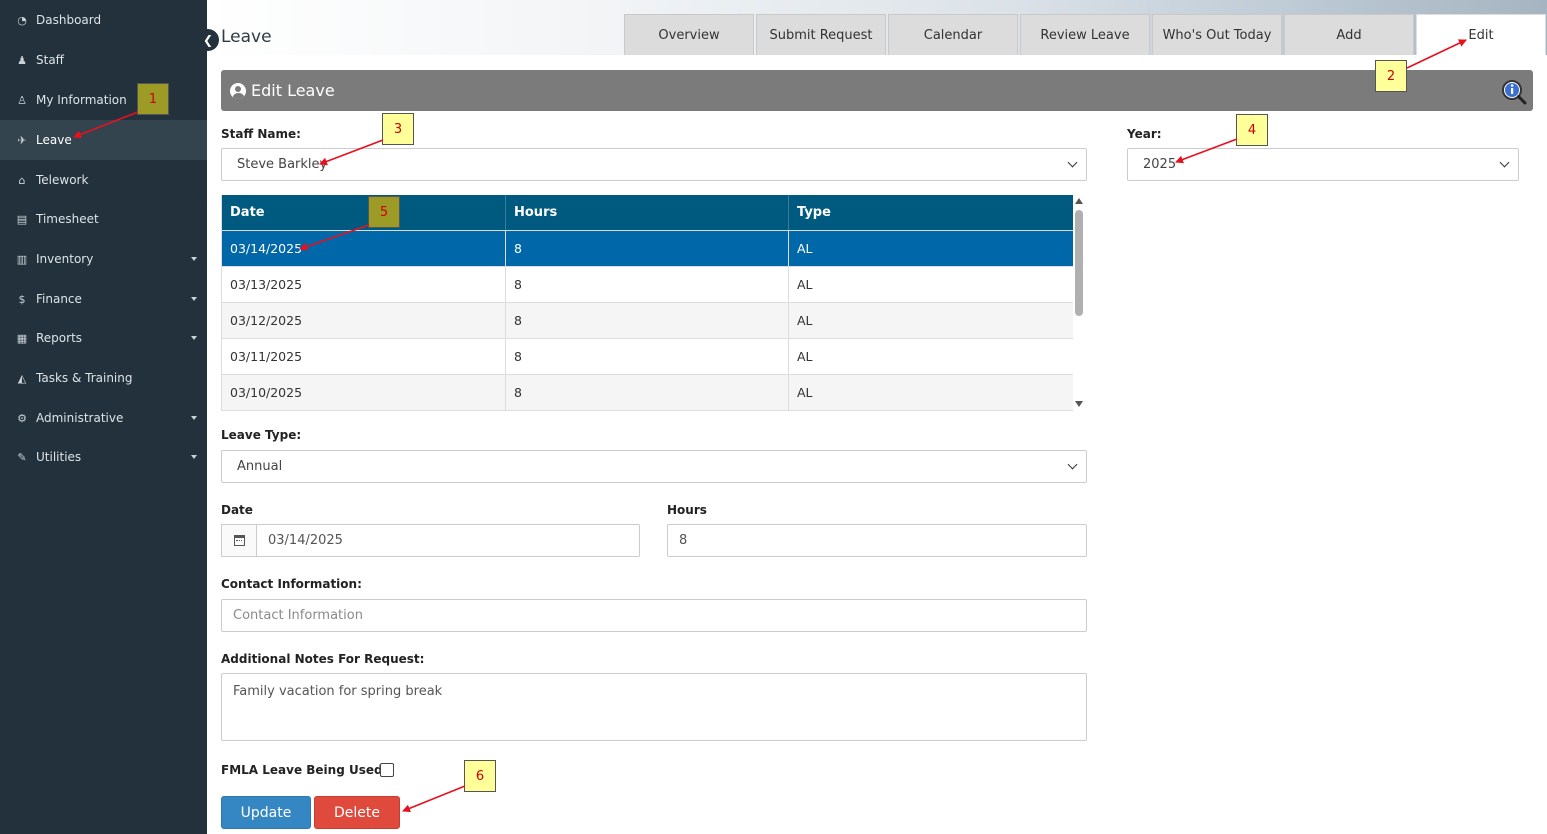 Image resolution: width=1547 pixels, height=834 pixels. Describe the element at coordinates (387, 770) in the screenshot. I see `fmla-checkbox` at that location.